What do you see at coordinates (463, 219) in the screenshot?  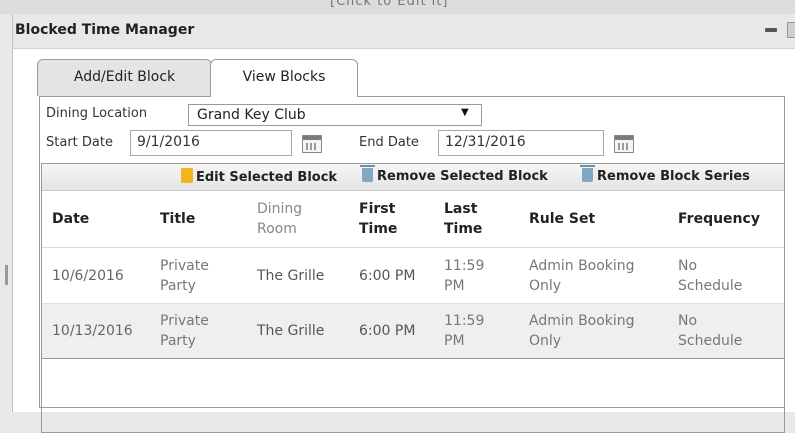 I see `column-header-last-time: Last Time` at bounding box center [463, 219].